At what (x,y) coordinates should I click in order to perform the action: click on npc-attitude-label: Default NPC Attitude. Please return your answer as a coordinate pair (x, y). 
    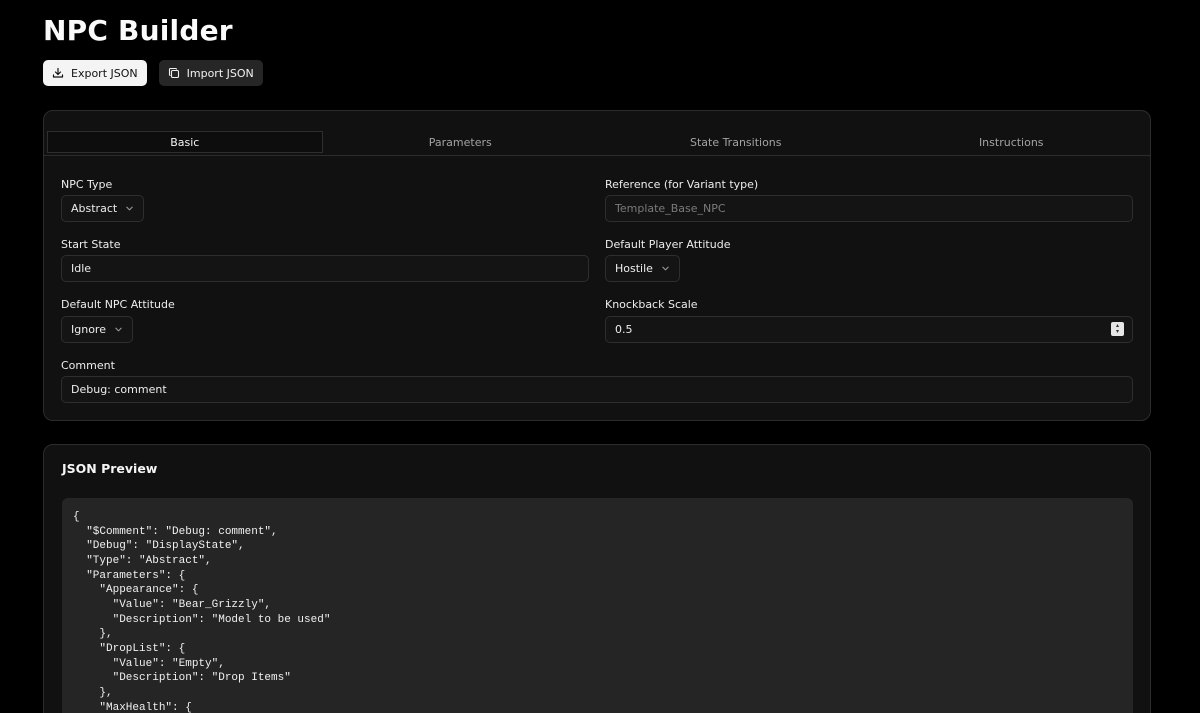
    Looking at the image, I should click on (118, 304).